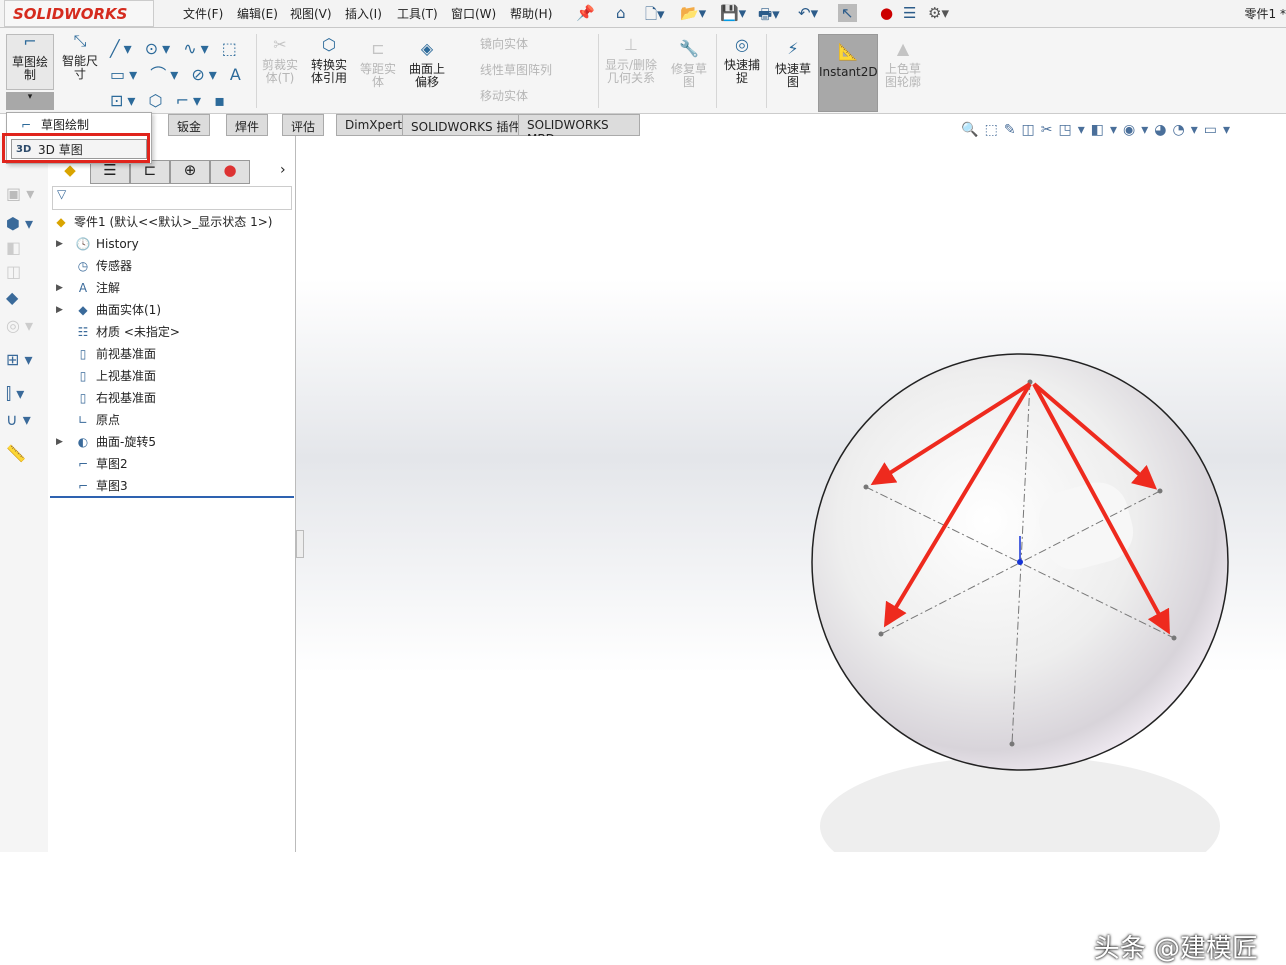 The width and height of the screenshot is (1286, 965). What do you see at coordinates (83, 376) in the screenshot?
I see `tree-item-icon: ▯` at bounding box center [83, 376].